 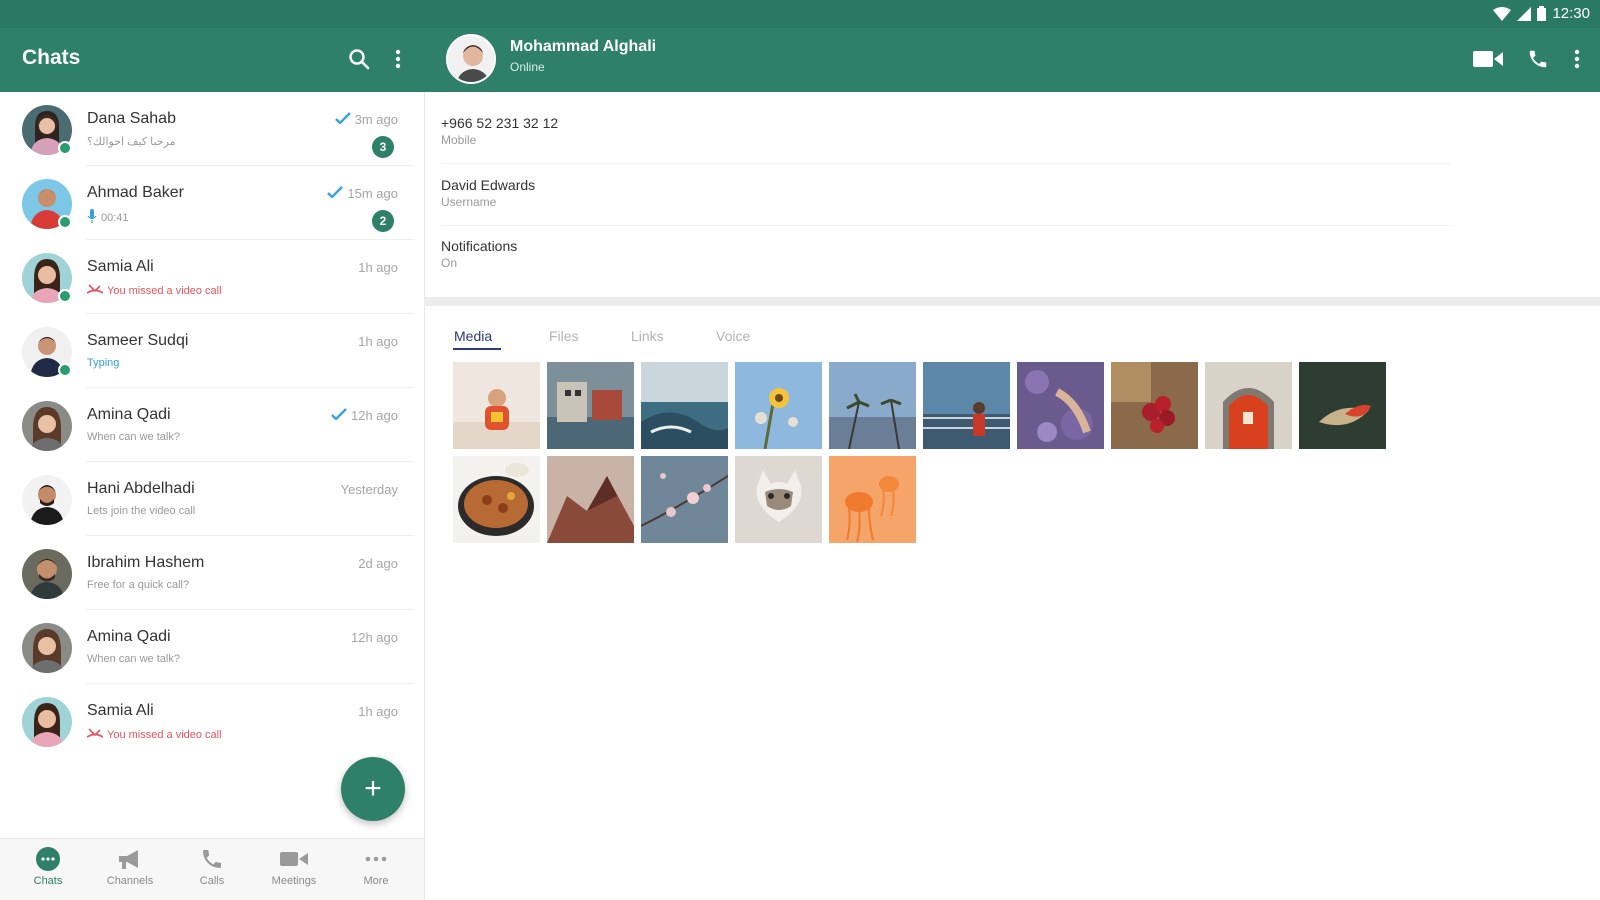 What do you see at coordinates (424, 496) in the screenshot?
I see `pane-divider` at bounding box center [424, 496].